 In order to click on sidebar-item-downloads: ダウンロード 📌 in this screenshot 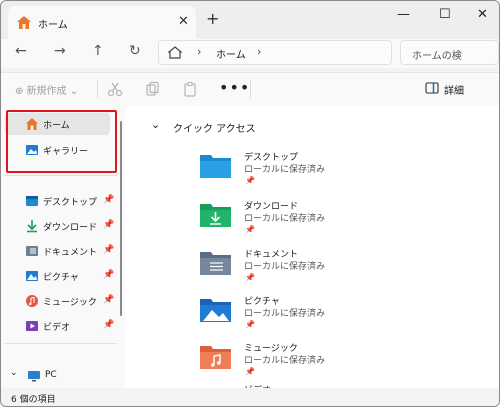, I will do `click(59, 226)`.